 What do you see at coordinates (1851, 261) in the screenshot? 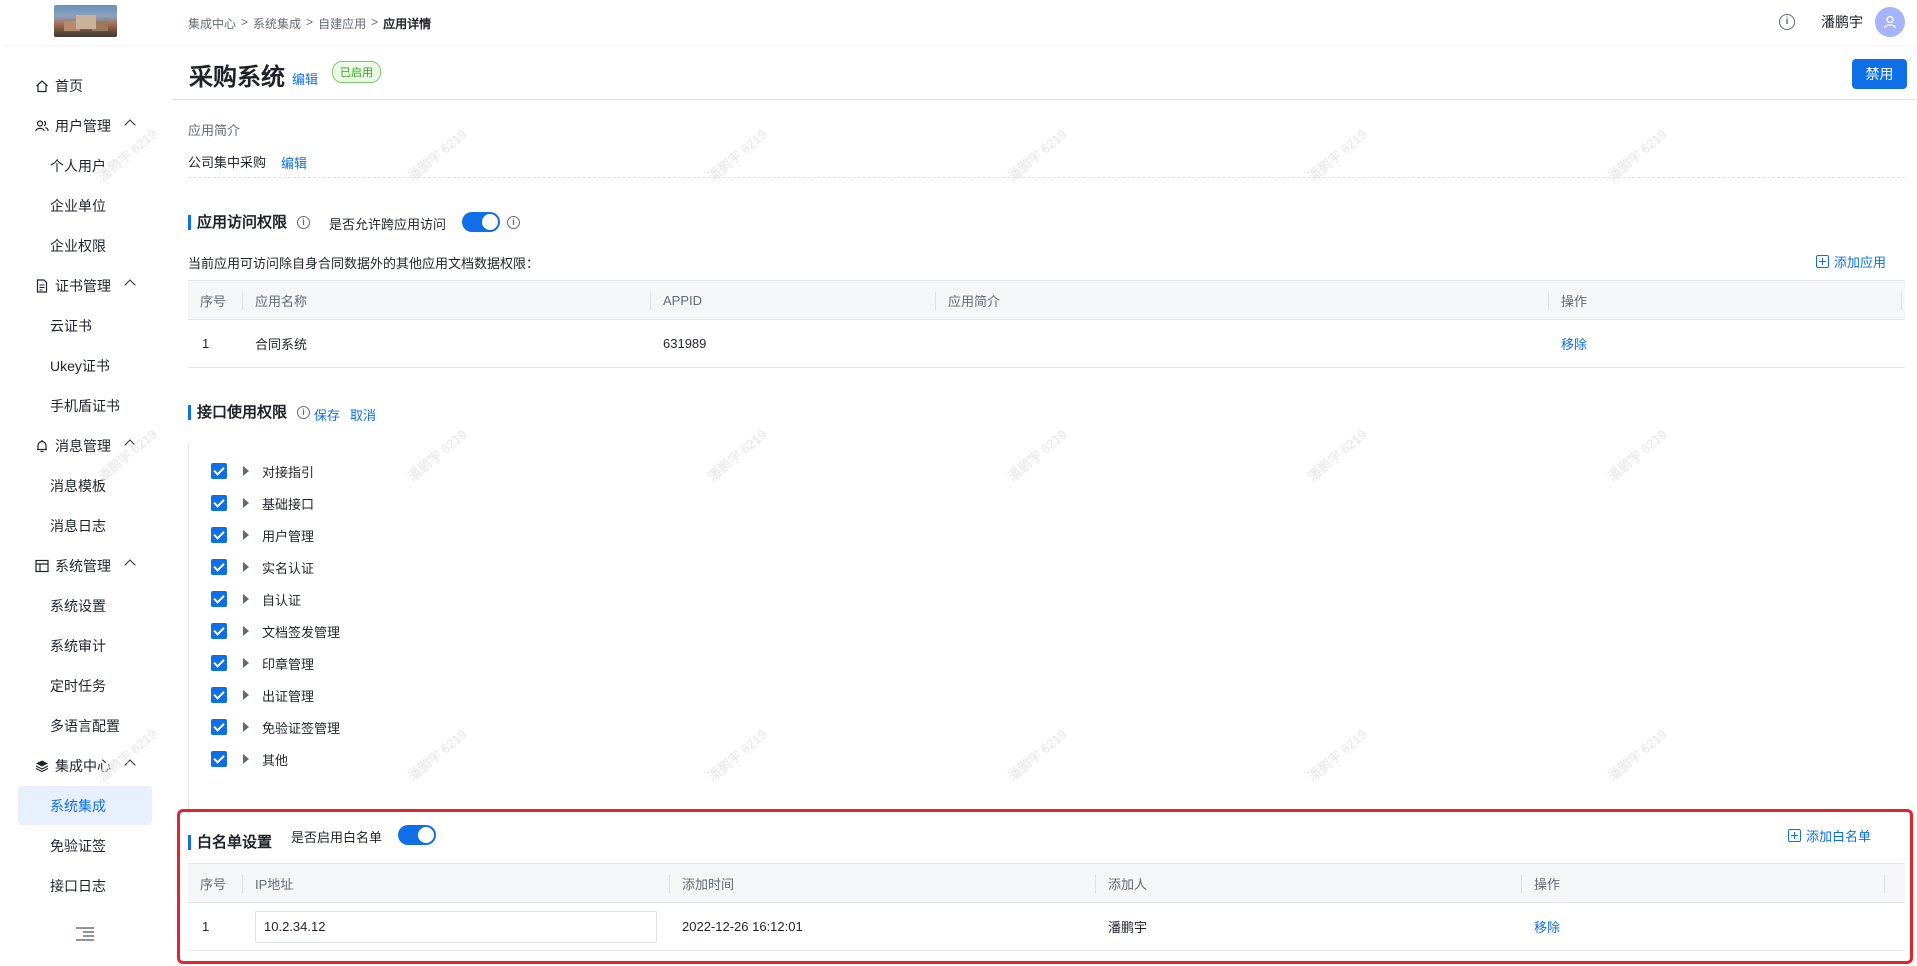
I see `add-app-button: 添加应用` at bounding box center [1851, 261].